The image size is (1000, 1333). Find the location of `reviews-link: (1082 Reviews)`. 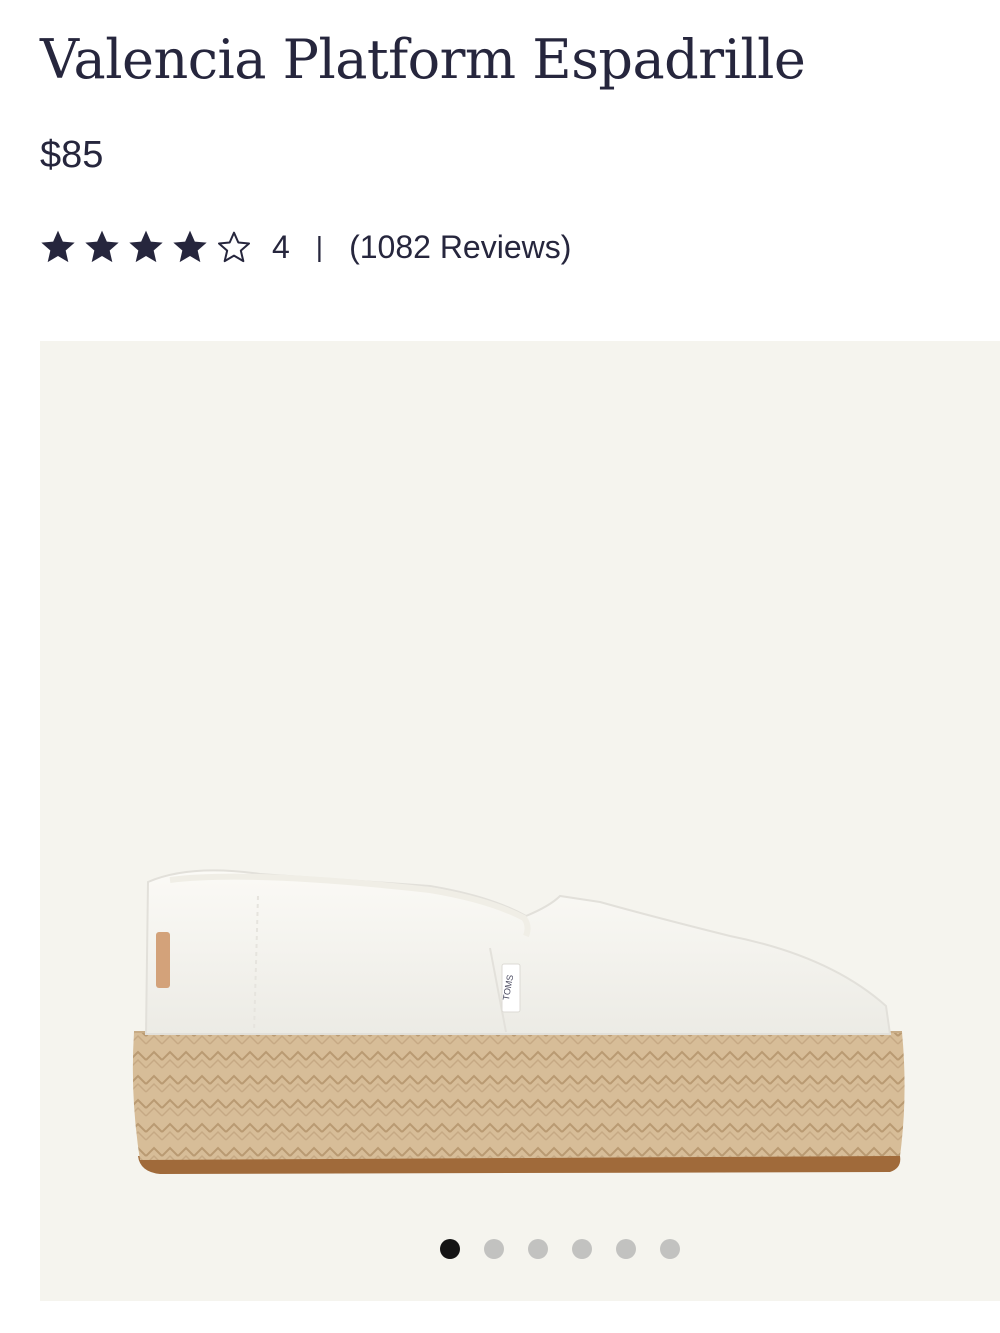

reviews-link: (1082 Reviews) is located at coordinates (460, 247).